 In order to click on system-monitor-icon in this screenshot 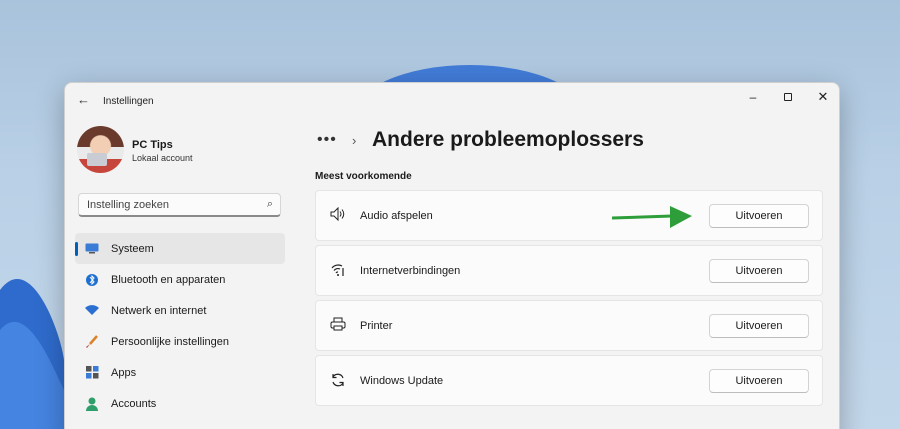, I will do `click(92, 249)`.